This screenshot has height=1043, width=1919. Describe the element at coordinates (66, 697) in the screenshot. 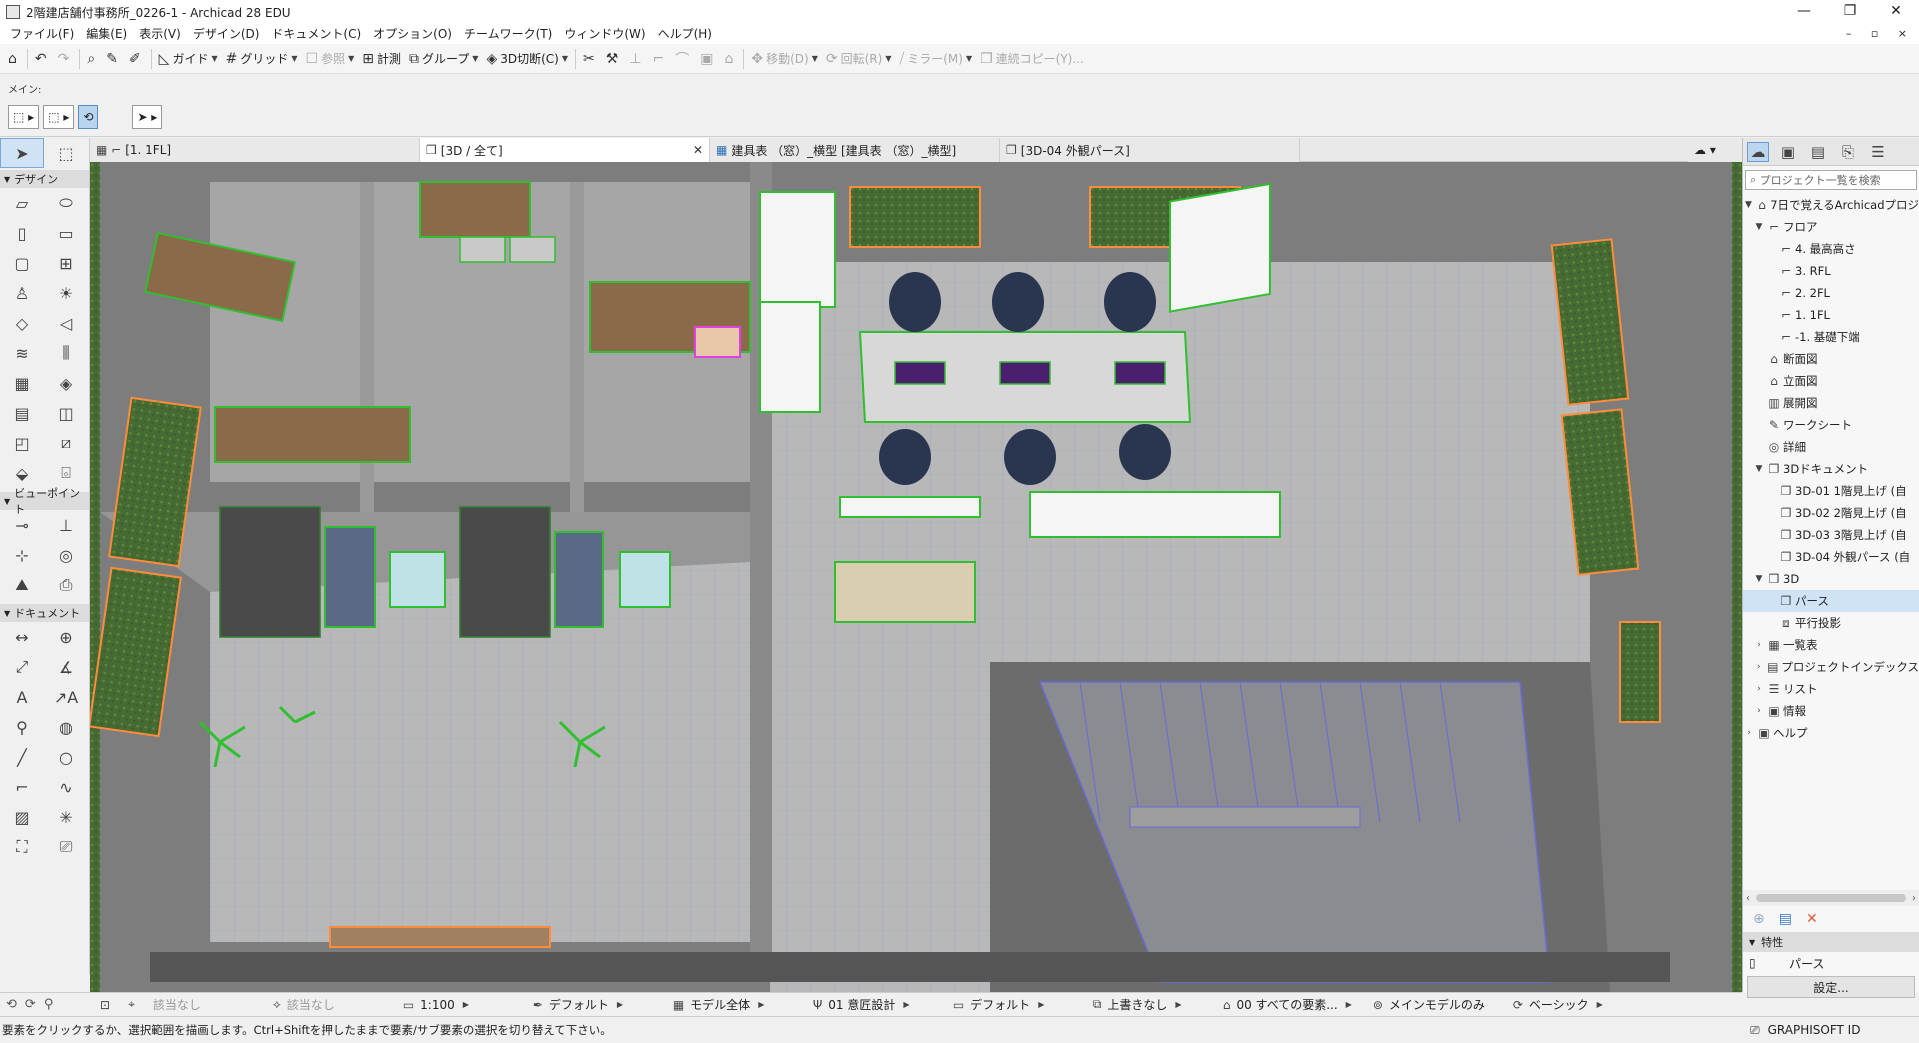

I see `label-tool: ↗A` at that location.